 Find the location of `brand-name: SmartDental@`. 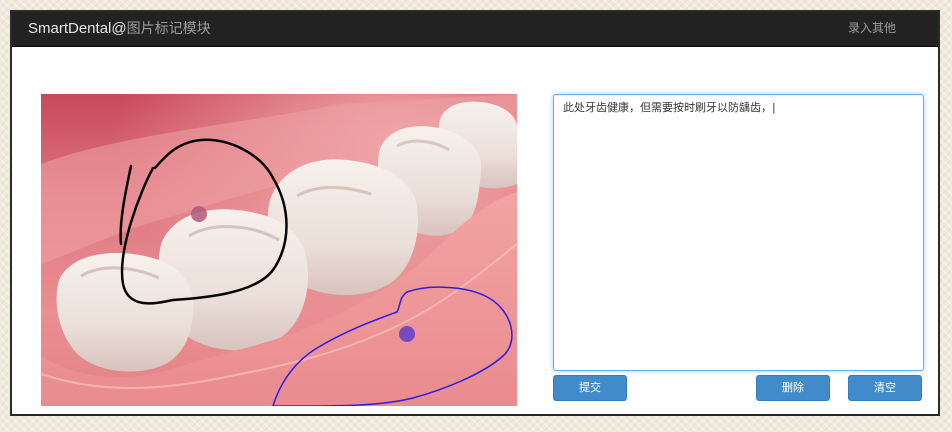

brand-name: SmartDental@ is located at coordinates (77, 28).